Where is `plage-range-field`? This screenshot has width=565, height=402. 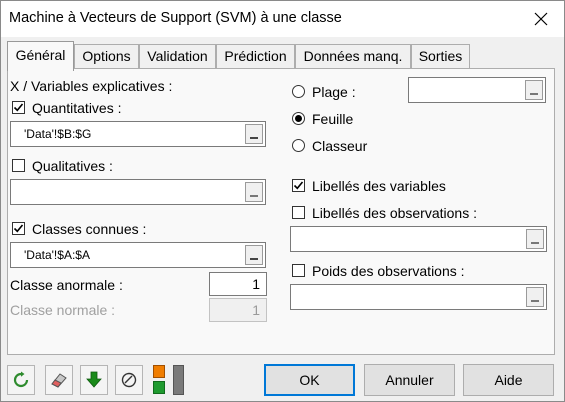 plage-range-field is located at coordinates (477, 90).